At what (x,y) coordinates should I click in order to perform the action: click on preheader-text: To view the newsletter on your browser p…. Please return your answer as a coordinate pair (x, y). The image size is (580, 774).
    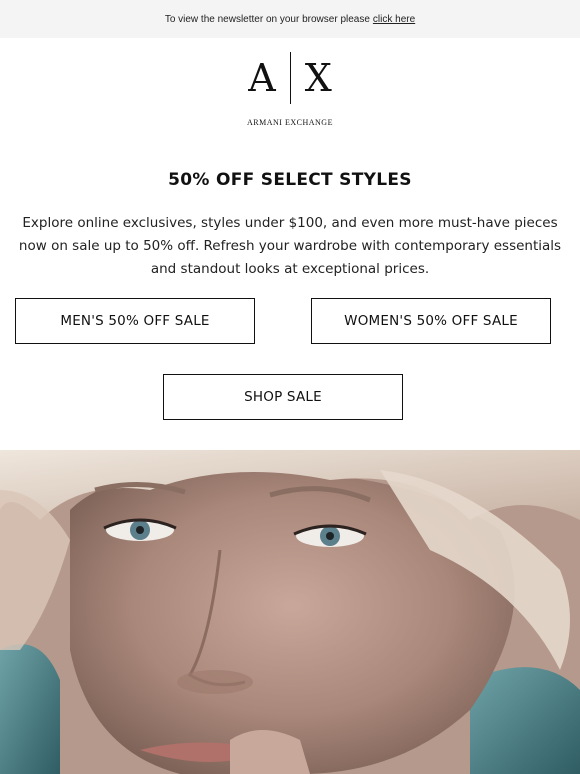
    Looking at the image, I should click on (267, 19).